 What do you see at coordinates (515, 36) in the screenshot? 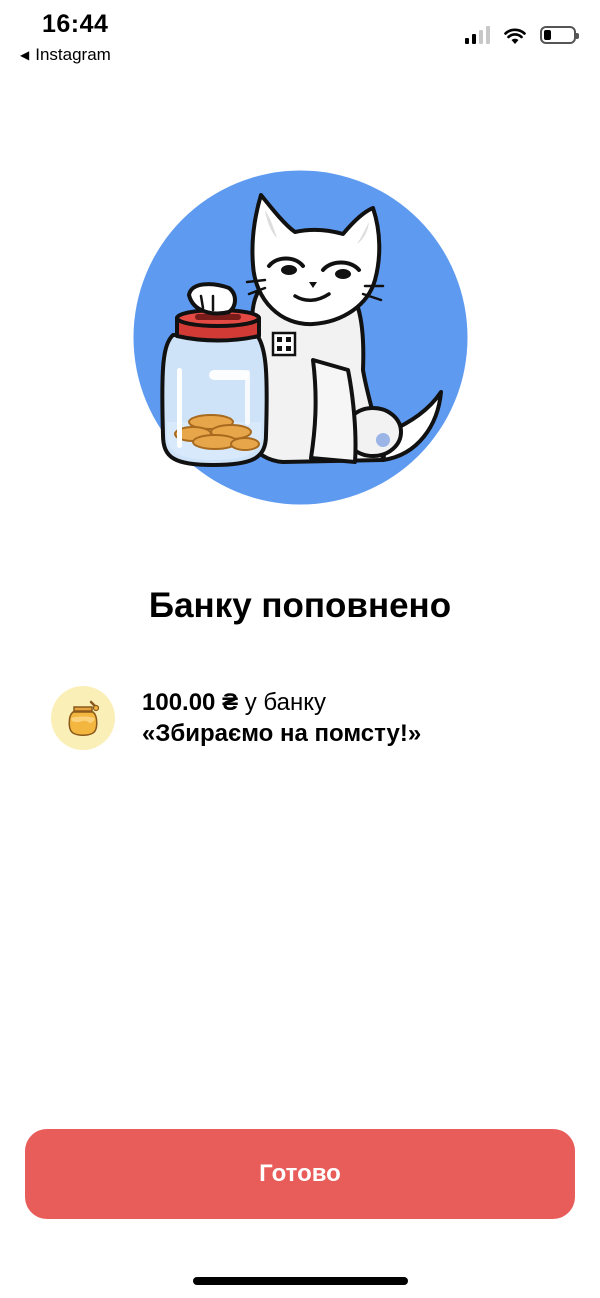
I see `wifi-icon` at bounding box center [515, 36].